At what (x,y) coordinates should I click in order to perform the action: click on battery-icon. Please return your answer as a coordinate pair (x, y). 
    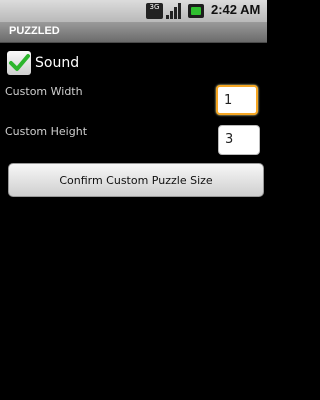
    Looking at the image, I should click on (196, 11).